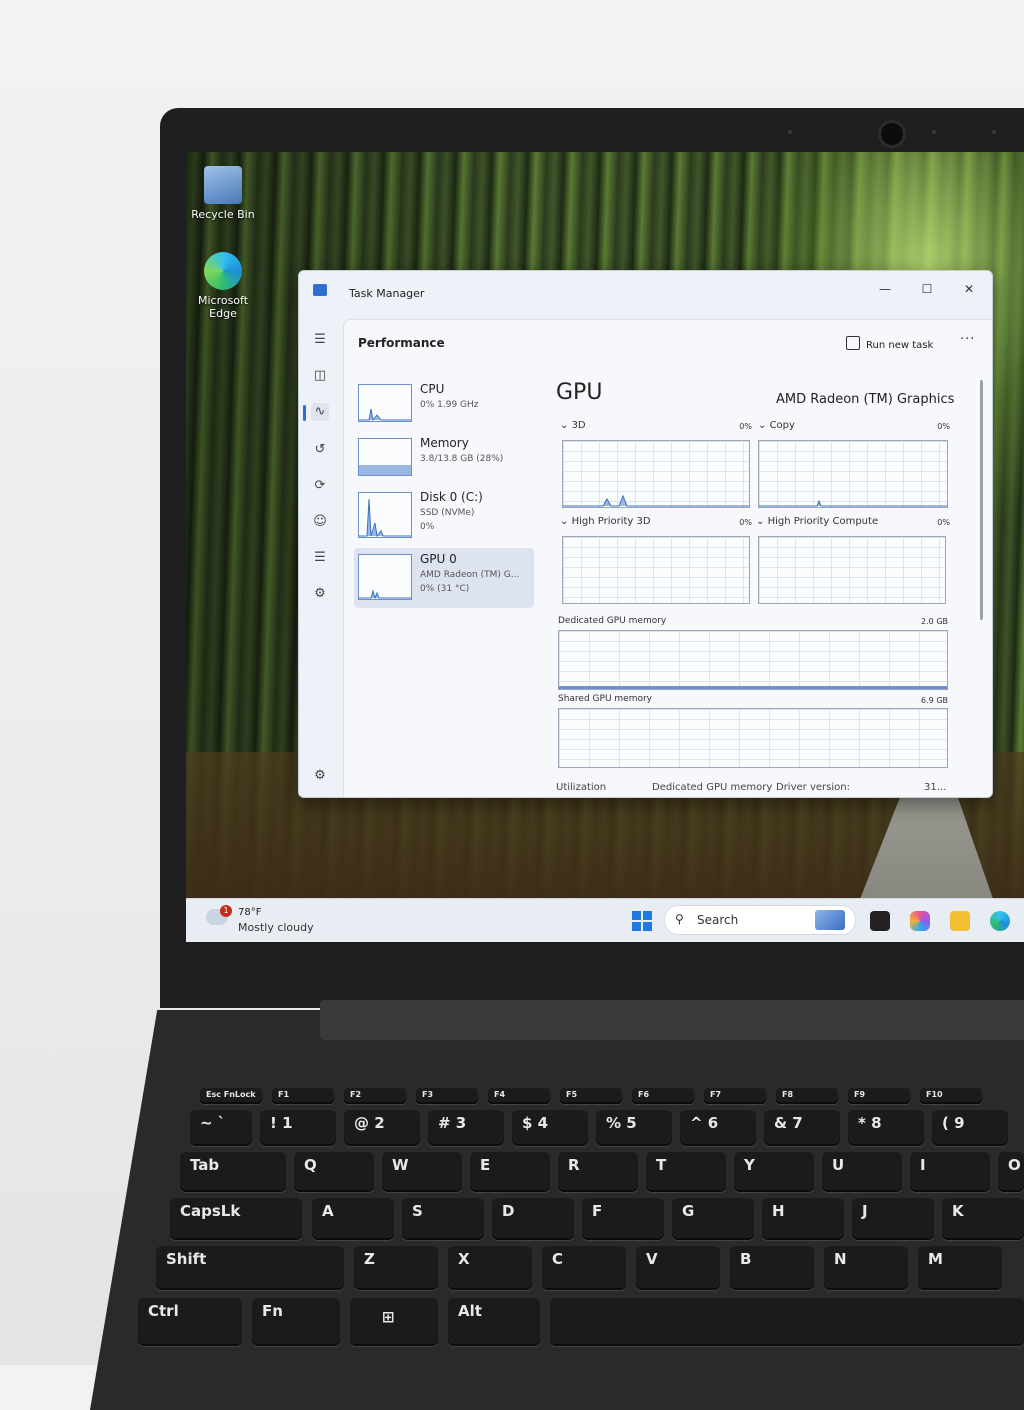 Image resolution: width=1024 pixels, height=1410 pixels. Describe the element at coordinates (981, 500) in the screenshot. I see `scrollbar` at that location.